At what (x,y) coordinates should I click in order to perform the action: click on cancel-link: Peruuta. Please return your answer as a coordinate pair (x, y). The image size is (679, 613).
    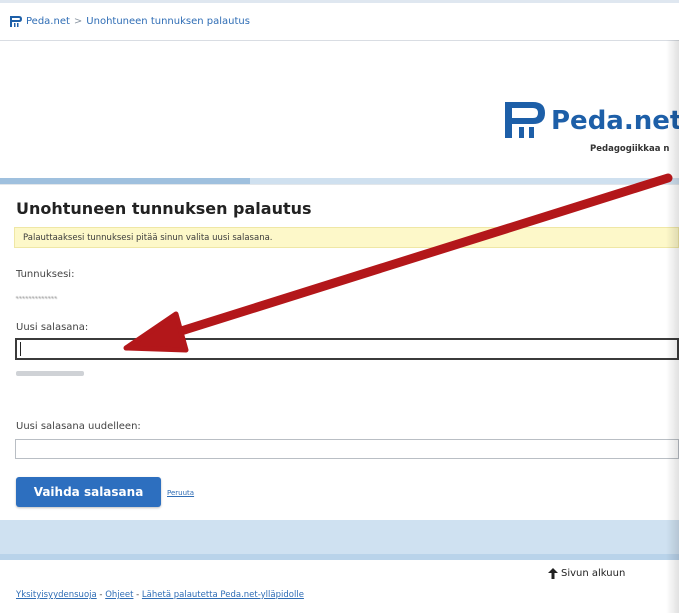
    Looking at the image, I should click on (180, 493).